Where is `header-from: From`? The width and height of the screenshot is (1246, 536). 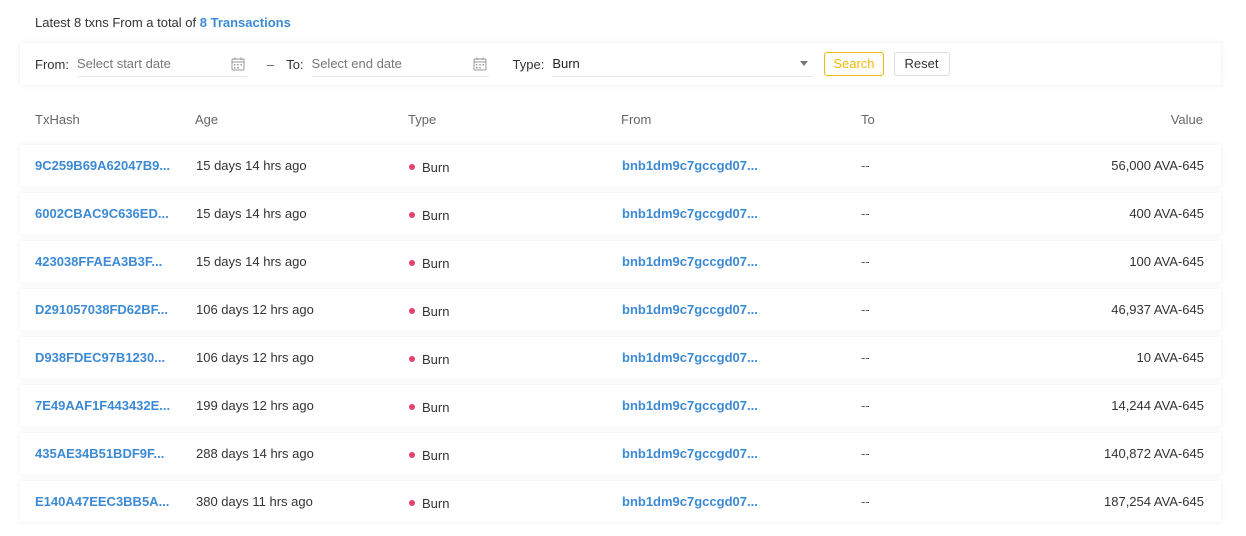 header-from: From is located at coordinates (636, 119).